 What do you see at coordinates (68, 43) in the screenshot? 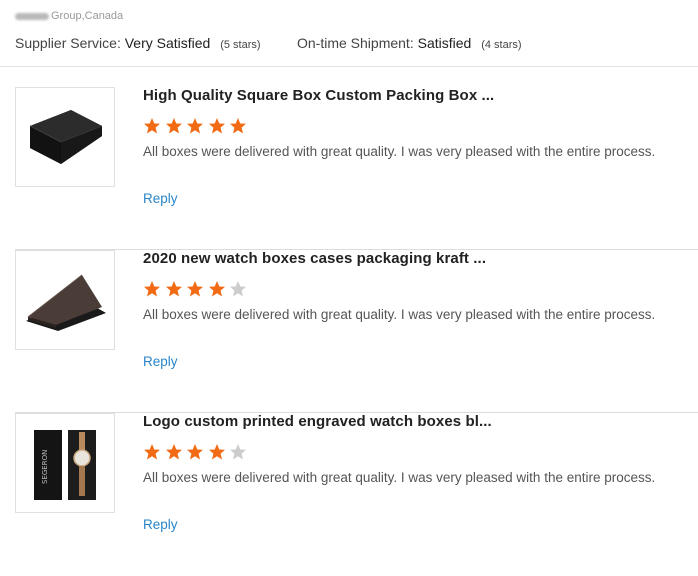
I see `rating-label: Supplier Service:` at bounding box center [68, 43].